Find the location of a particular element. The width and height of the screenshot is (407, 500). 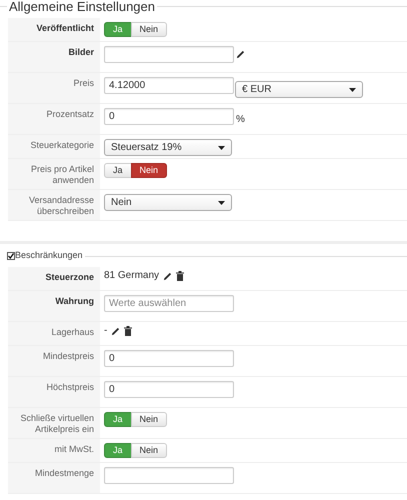

toggle-option: Ja is located at coordinates (118, 170).